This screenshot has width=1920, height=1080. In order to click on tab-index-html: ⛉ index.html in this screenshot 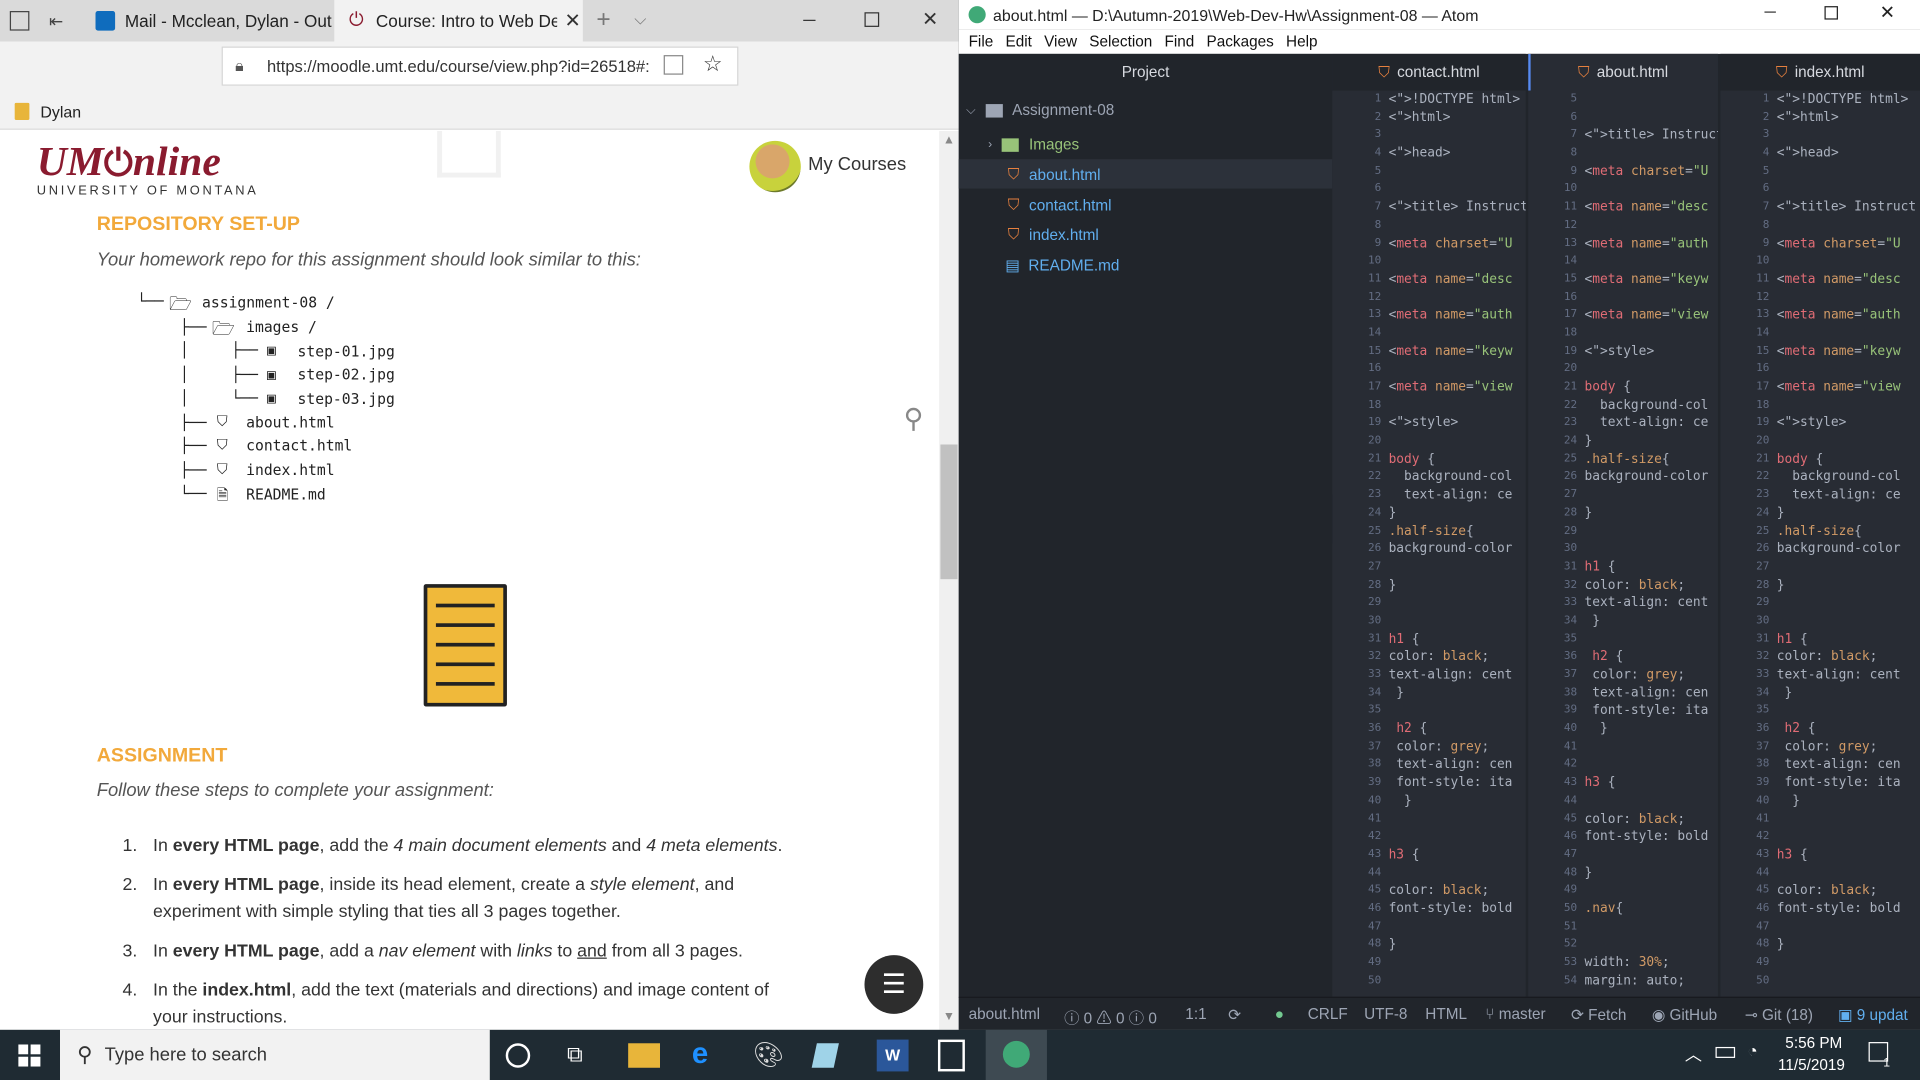, I will do `click(1820, 72)`.